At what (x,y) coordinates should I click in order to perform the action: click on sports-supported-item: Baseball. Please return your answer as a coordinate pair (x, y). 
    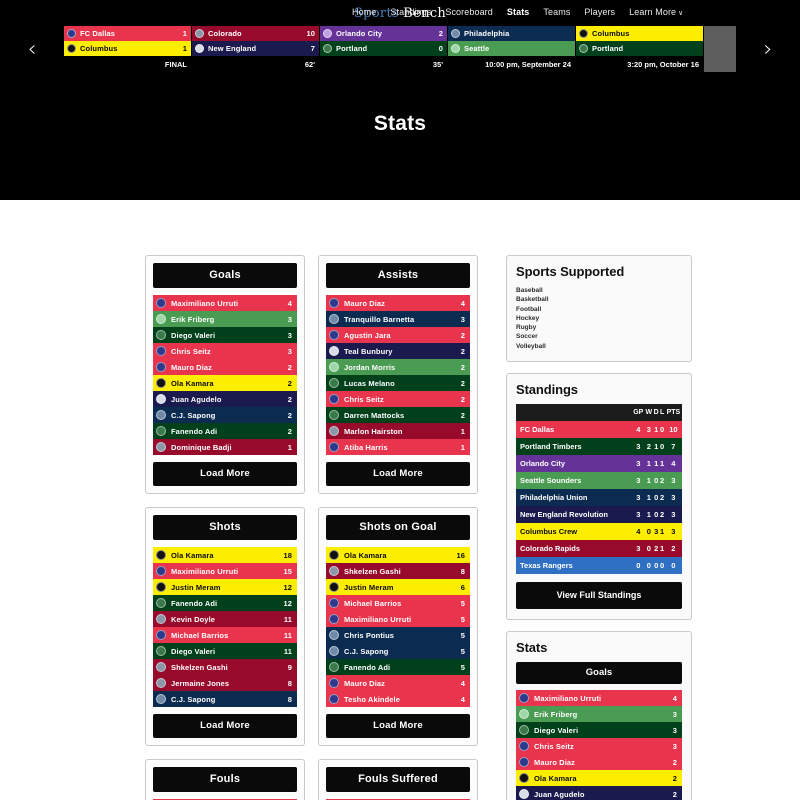
    Looking at the image, I should click on (599, 290).